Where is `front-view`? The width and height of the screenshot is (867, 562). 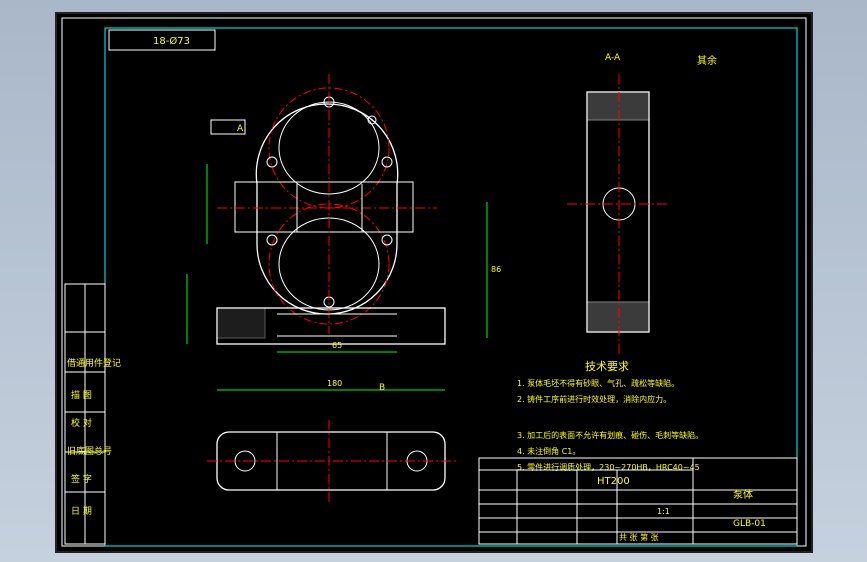
front-view is located at coordinates (327, 204).